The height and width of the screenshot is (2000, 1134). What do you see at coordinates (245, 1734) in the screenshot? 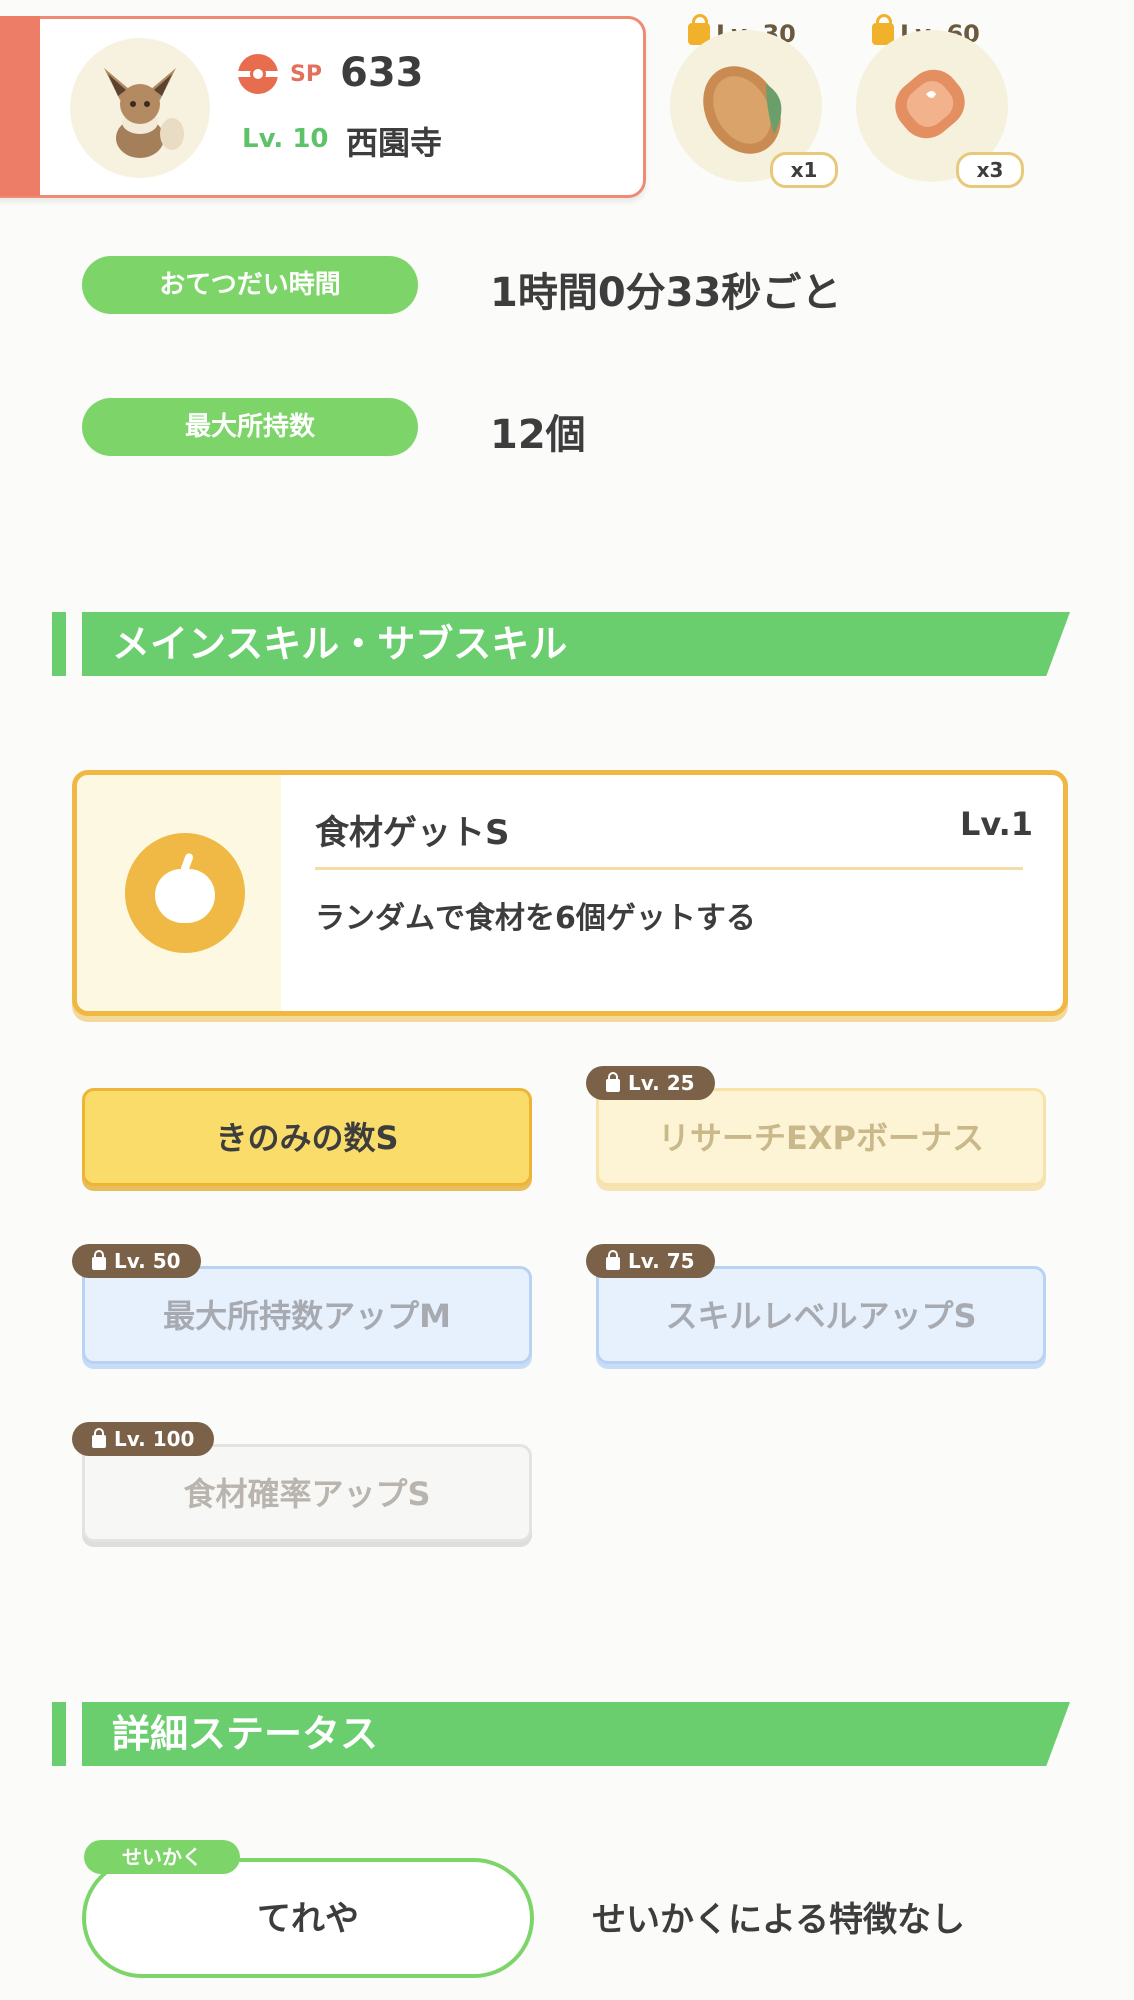
I see `details-section-title: 詳細ステータス` at bounding box center [245, 1734].